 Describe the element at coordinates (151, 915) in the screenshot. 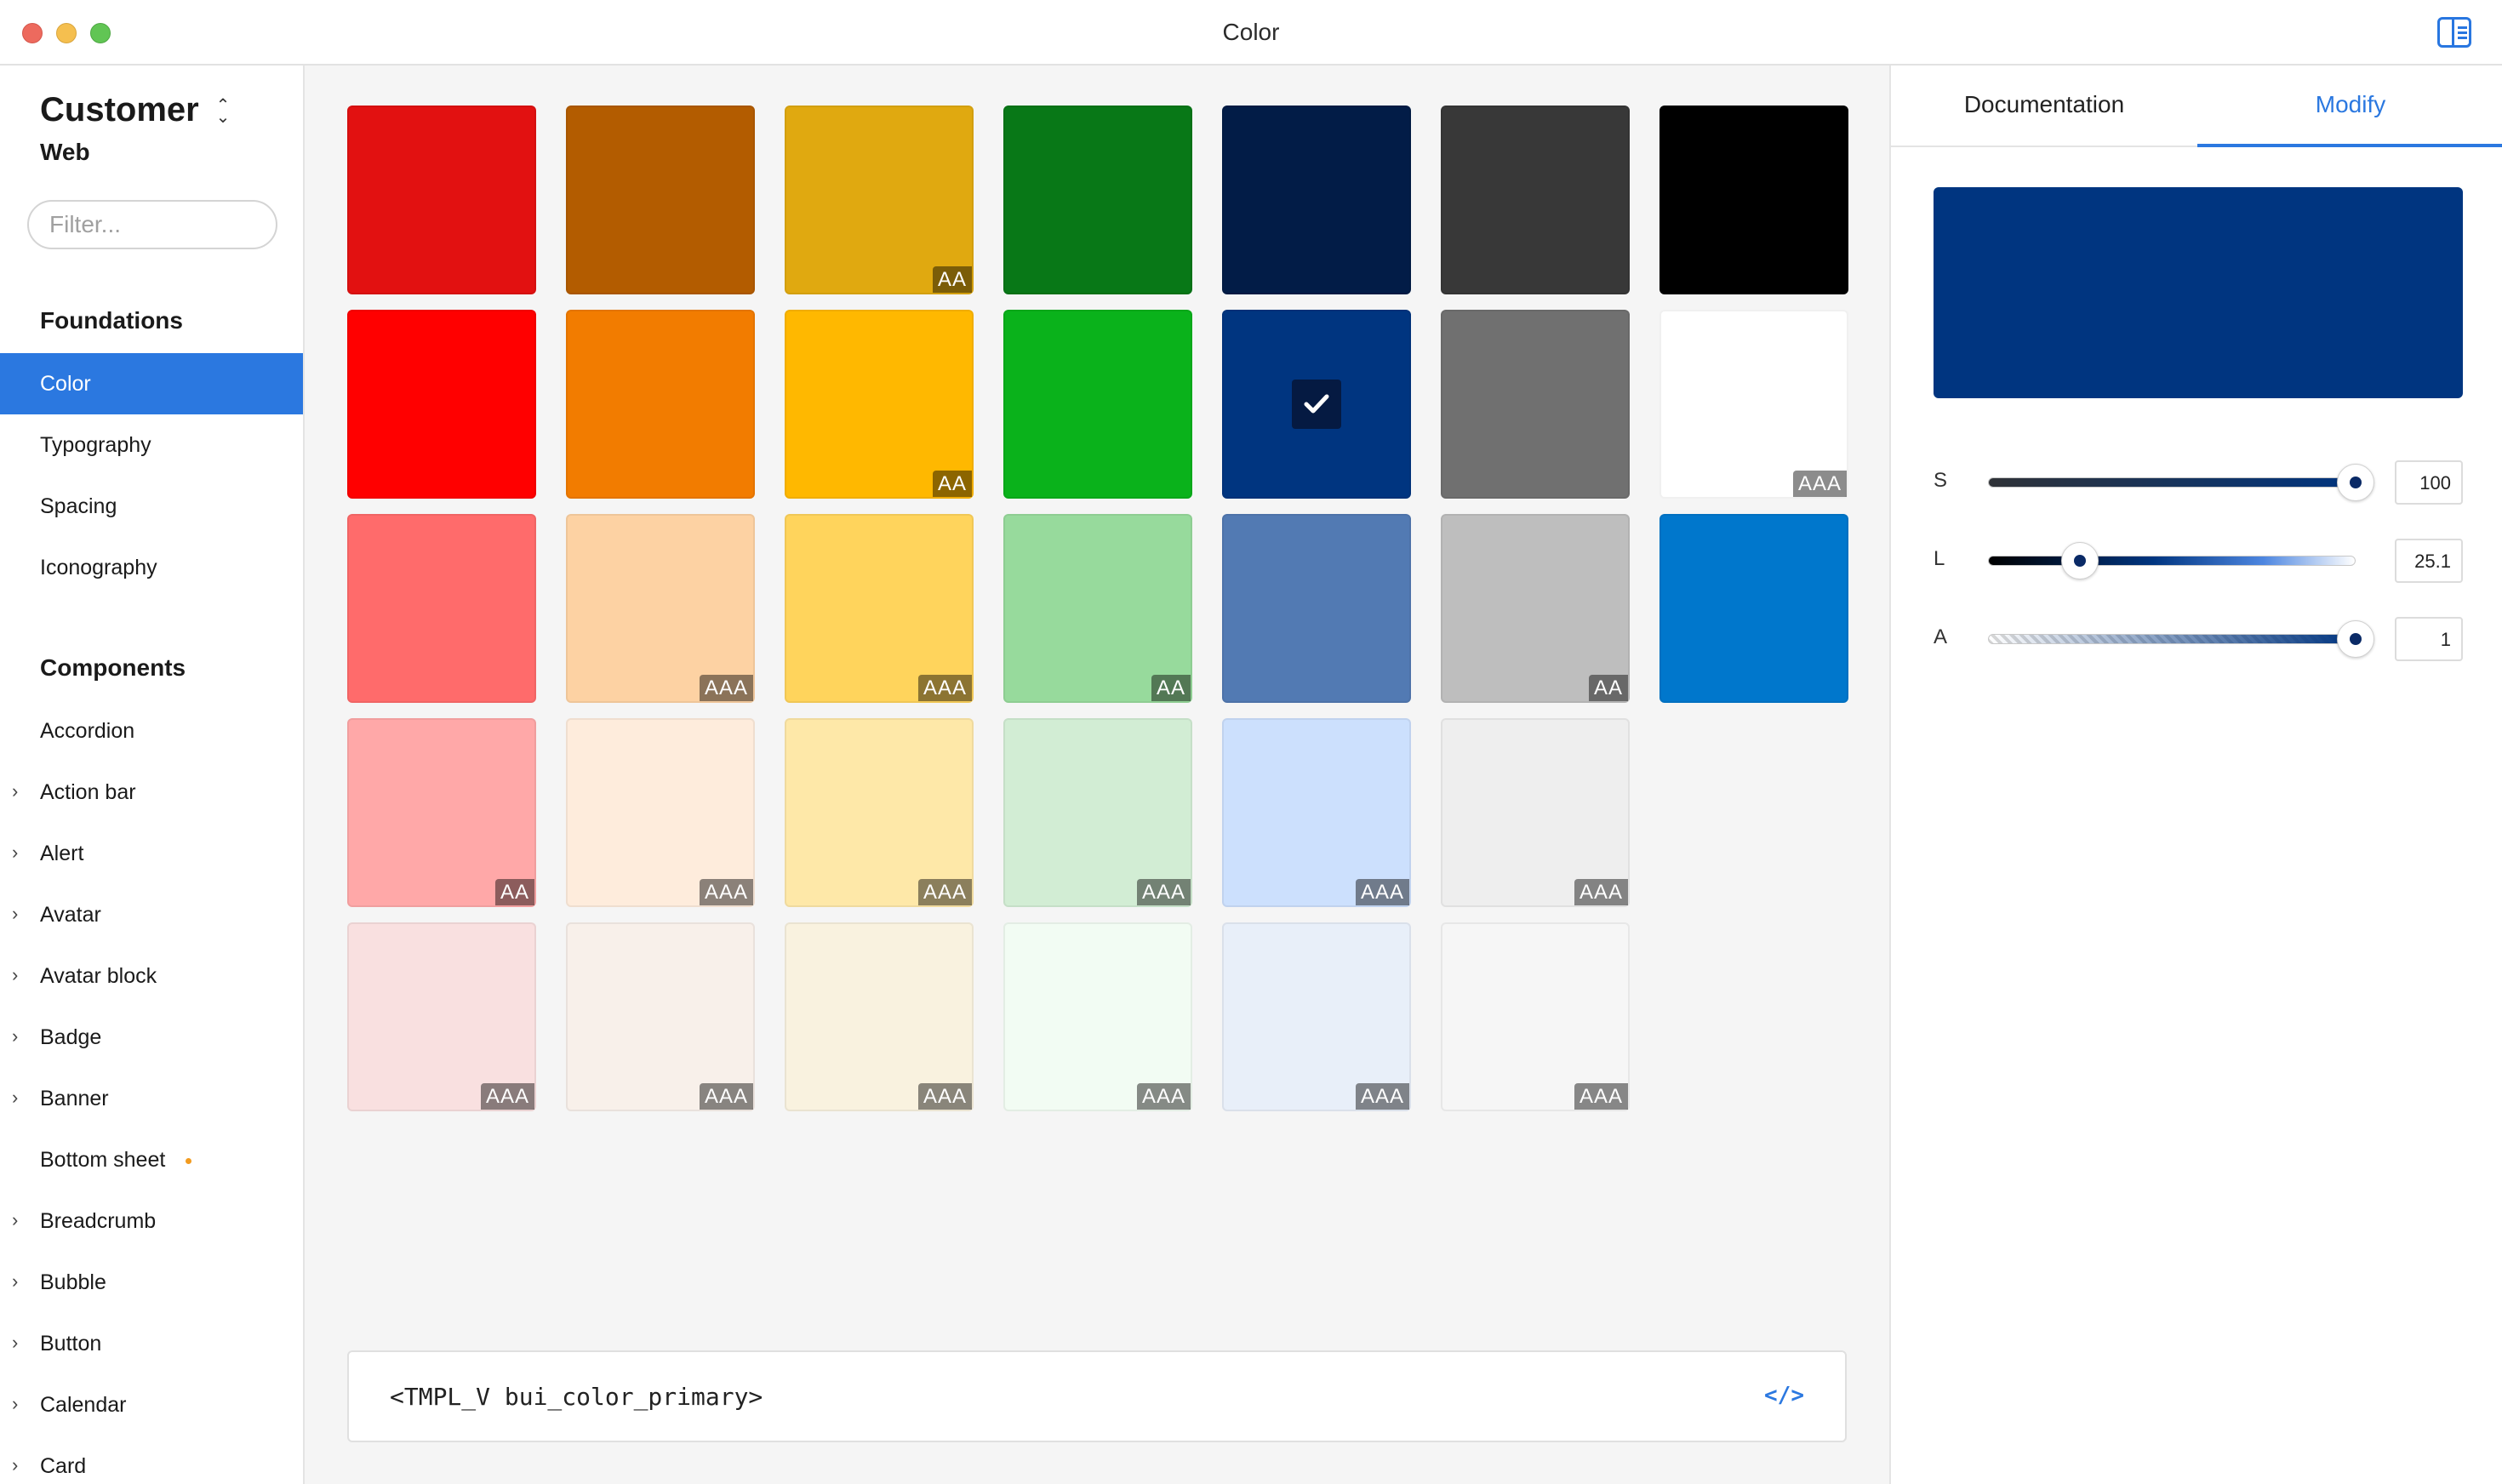

I see `sidebar-item-avatar: › Avatar` at that location.